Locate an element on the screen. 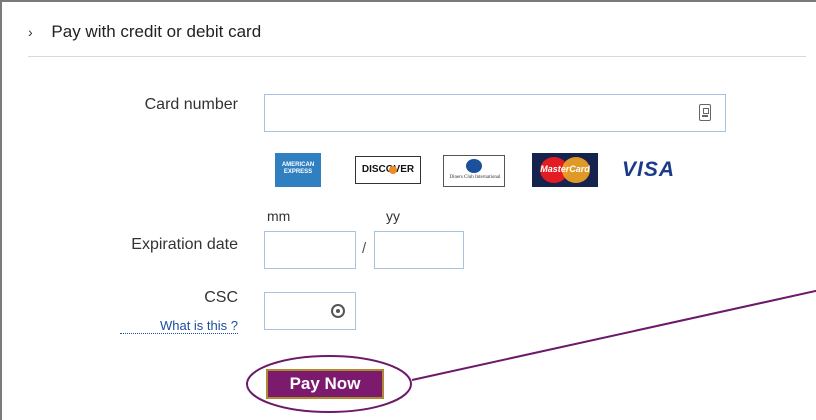 This screenshot has height=420, width=816. callout-line is located at coordinates (613, 335).